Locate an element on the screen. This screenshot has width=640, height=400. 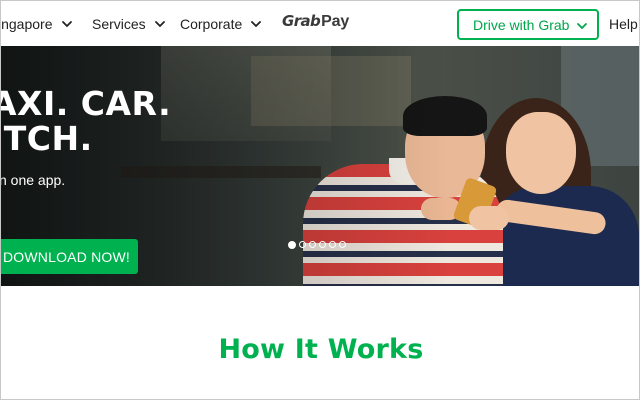
hero-headline: AXI. CAR. ITCH. is located at coordinates (126, 121).